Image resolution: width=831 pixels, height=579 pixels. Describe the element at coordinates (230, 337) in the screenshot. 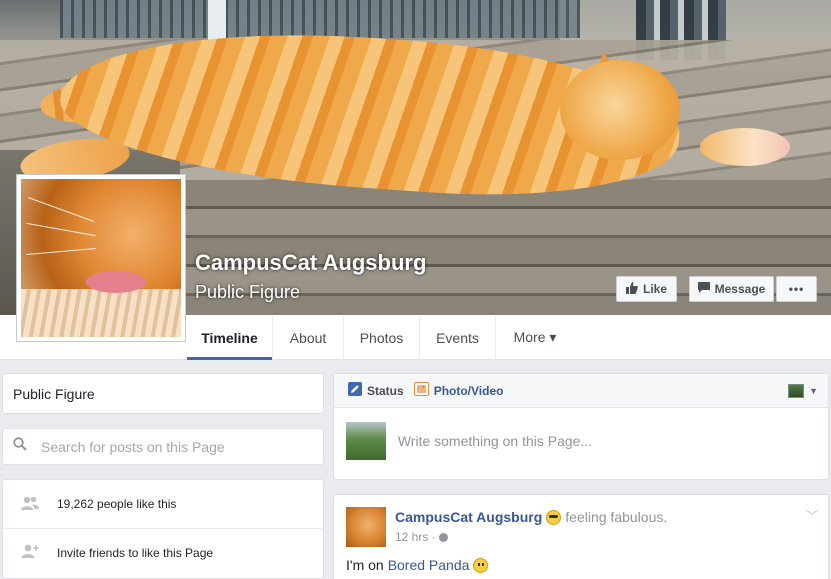

I see `tab-timeline: Timeline` at that location.